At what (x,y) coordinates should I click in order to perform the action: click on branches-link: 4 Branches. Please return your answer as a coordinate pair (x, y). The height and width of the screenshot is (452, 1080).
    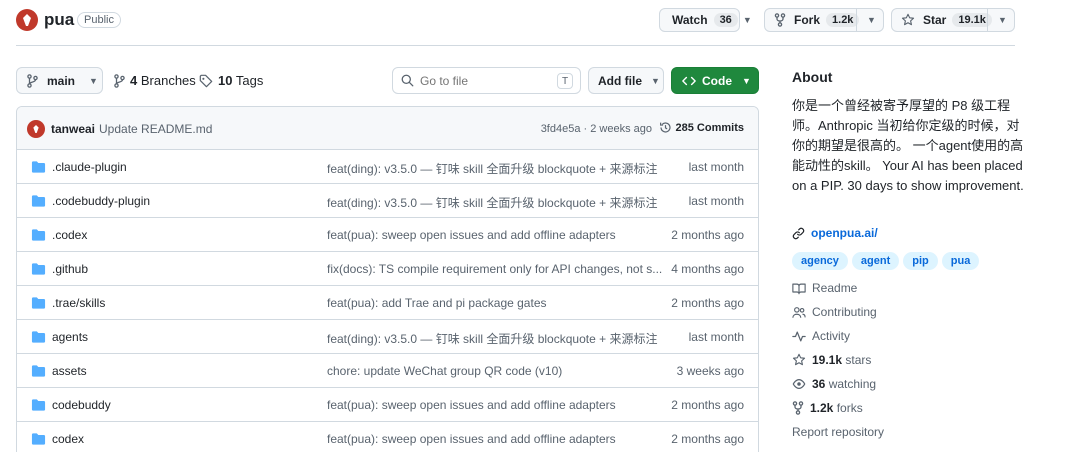
    Looking at the image, I should click on (155, 80).